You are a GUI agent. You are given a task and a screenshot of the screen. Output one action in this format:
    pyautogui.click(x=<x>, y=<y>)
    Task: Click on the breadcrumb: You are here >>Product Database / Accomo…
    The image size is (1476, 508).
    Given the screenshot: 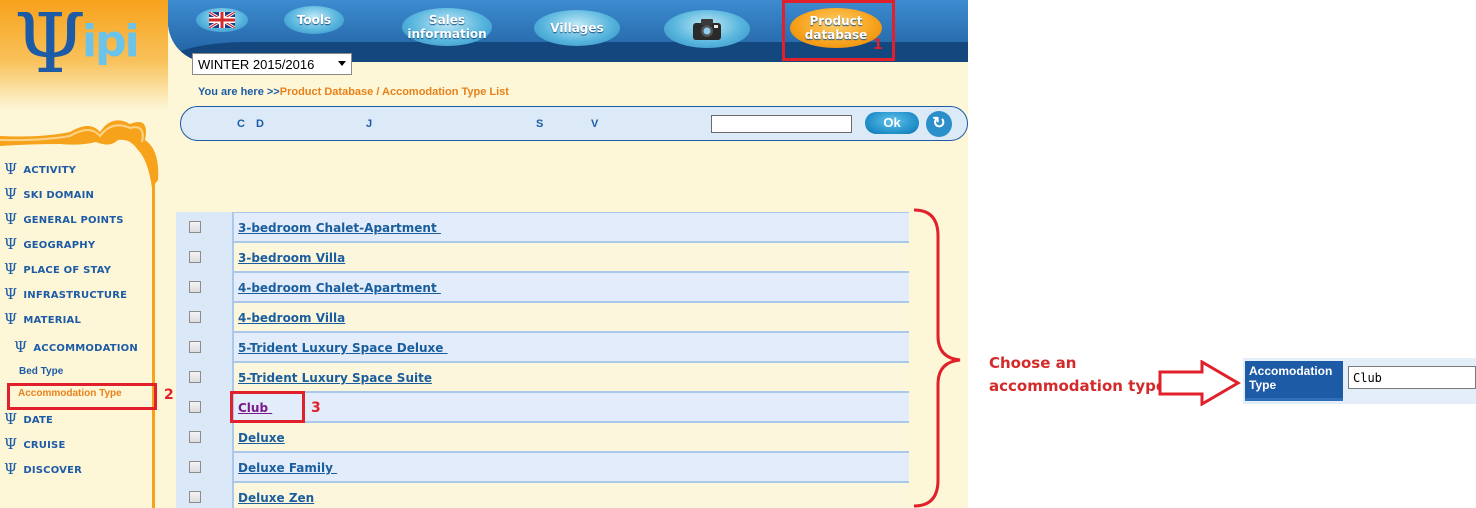 What is the action you would take?
    pyautogui.click(x=353, y=92)
    